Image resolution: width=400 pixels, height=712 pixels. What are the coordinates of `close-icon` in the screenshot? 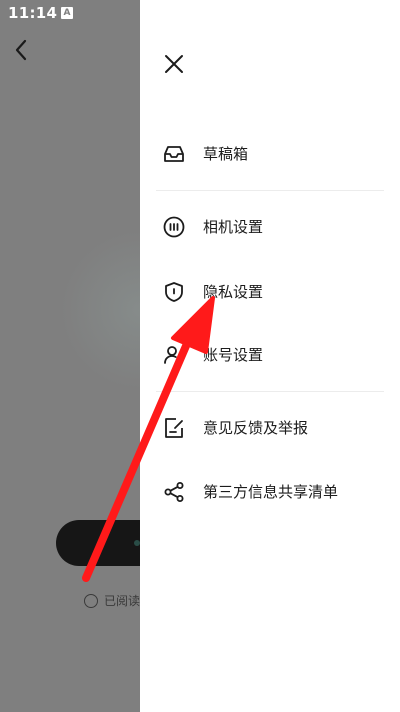 It's located at (174, 64).